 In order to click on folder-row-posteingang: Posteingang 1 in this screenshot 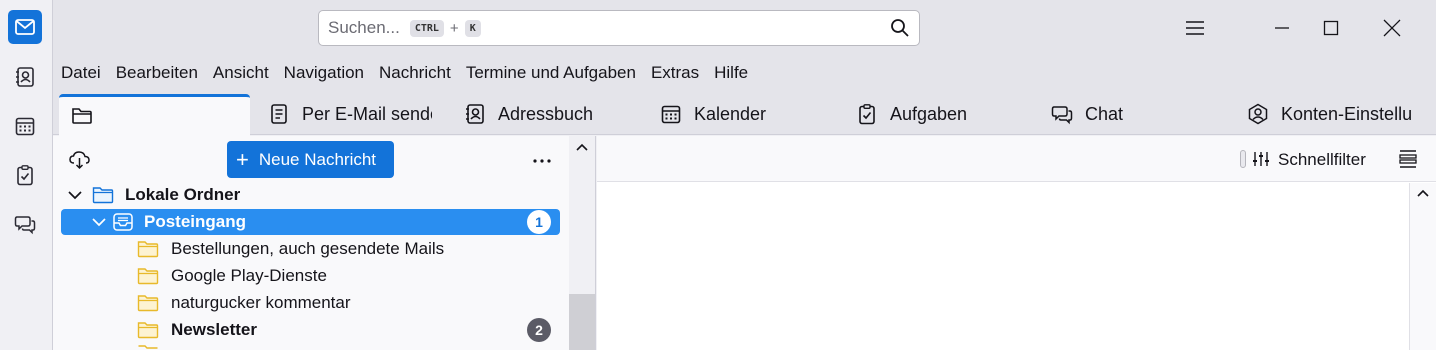, I will do `click(310, 222)`.